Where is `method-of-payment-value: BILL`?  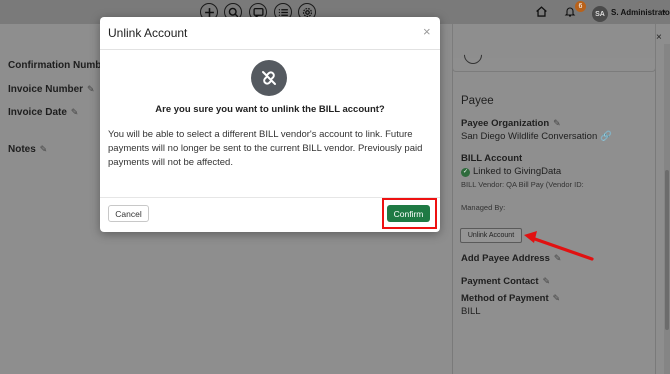 method-of-payment-value: BILL is located at coordinates (471, 311).